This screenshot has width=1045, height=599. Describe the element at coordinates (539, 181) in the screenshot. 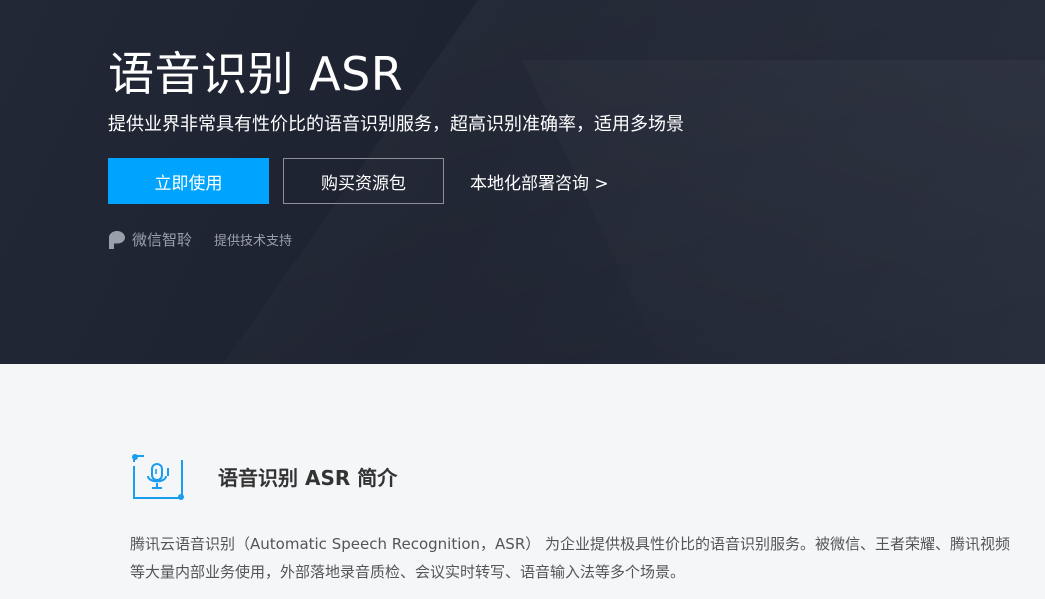

I see `local-deploy-consult-link: 本地化部署咨询 >` at that location.